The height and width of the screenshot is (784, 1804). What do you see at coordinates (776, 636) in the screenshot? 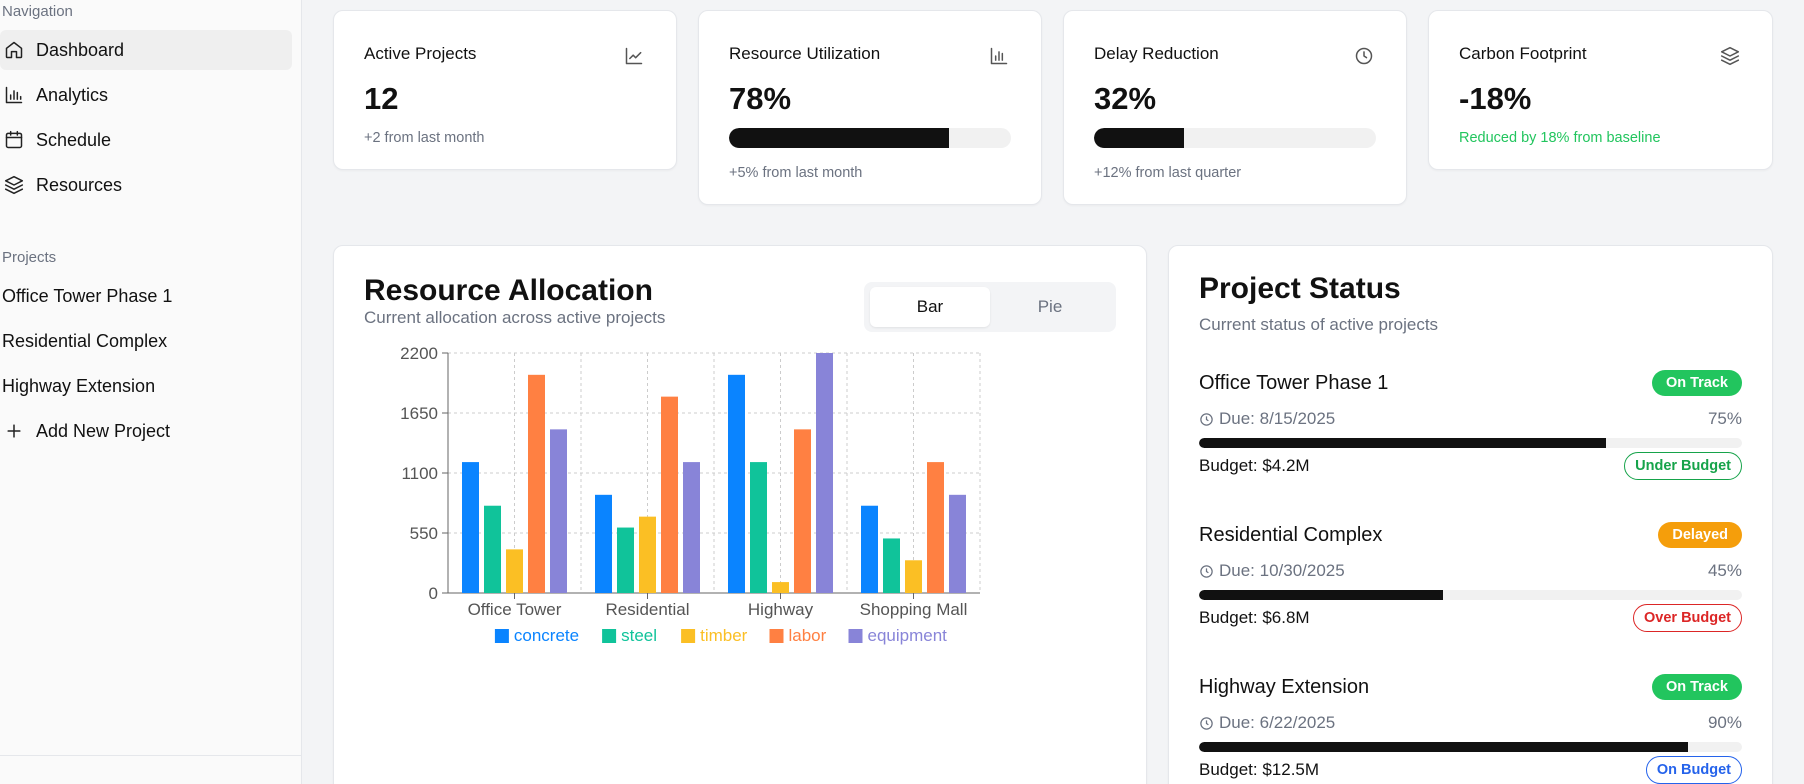
I see `legend-swatch-labor` at bounding box center [776, 636].